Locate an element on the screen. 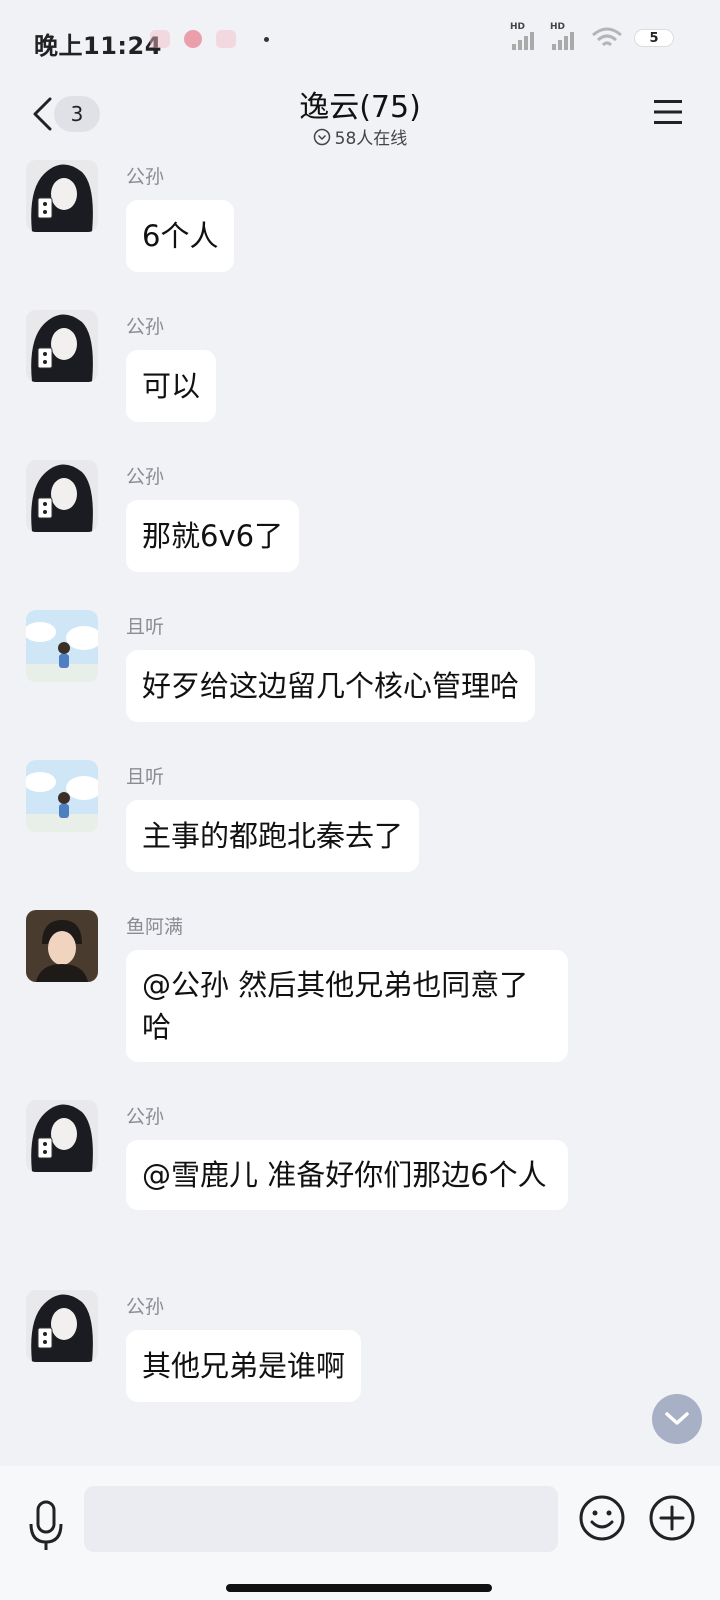  message-item: 公孙 @雪鹿儿 准备好你们那边6个人 is located at coordinates (360, 1187).